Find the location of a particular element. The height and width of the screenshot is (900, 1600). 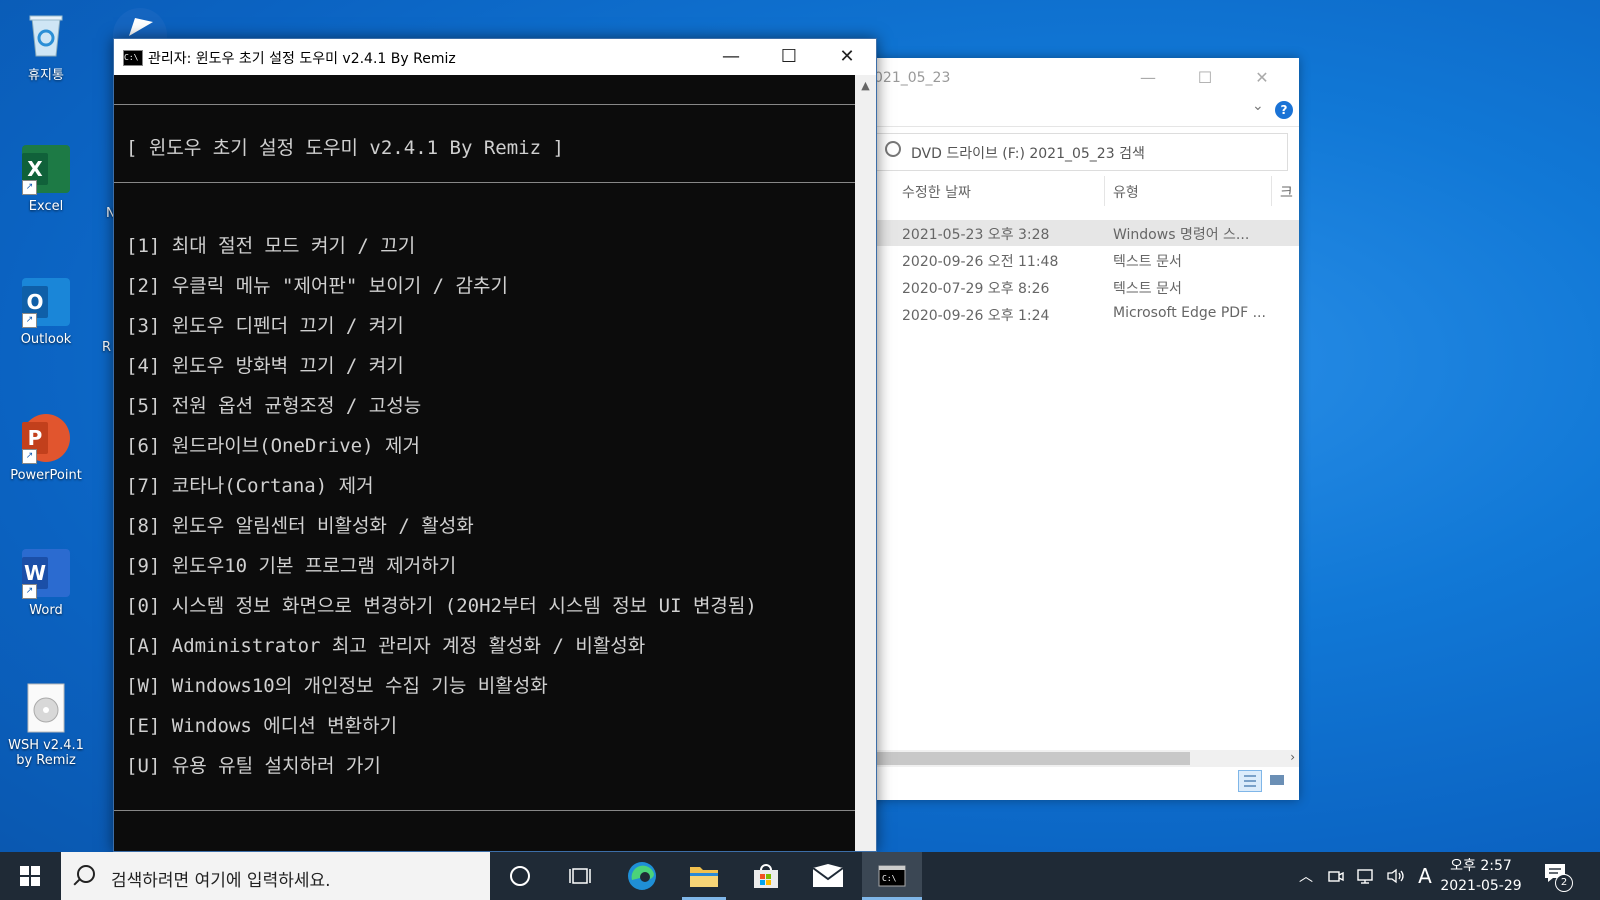

console-menu-item: [9] 윈도우10 기본 프로그램 제거하기 is located at coordinates (291, 566).